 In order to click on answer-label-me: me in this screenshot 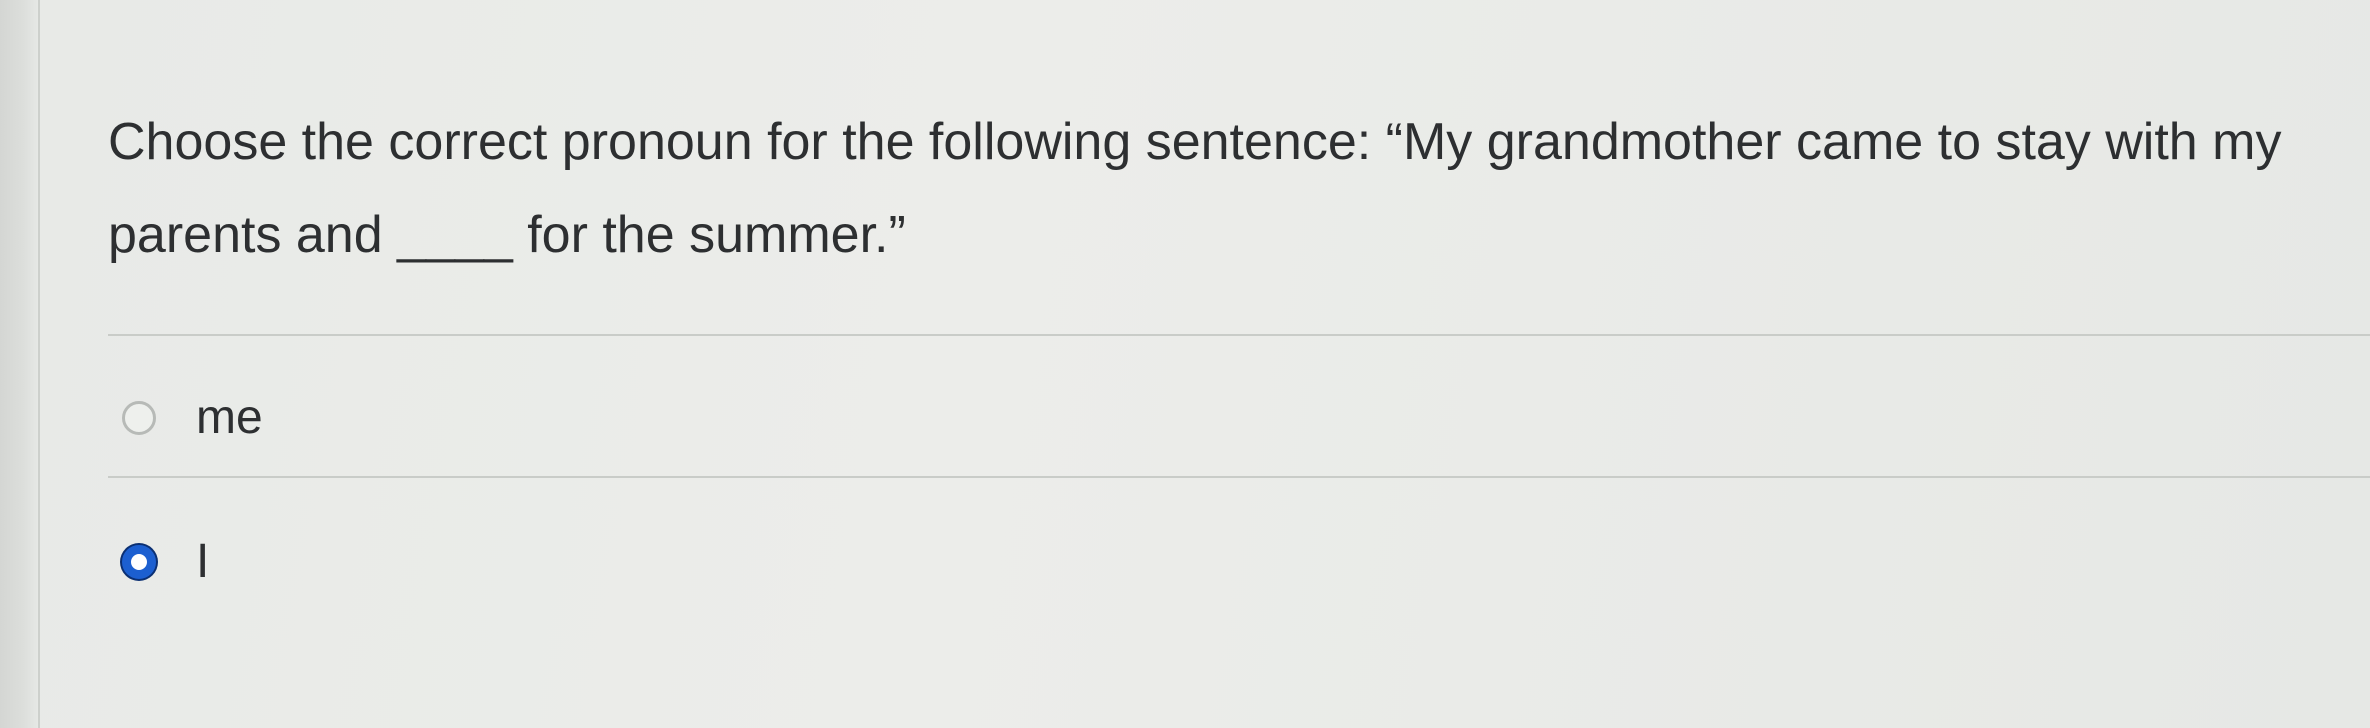, I will do `click(229, 417)`.